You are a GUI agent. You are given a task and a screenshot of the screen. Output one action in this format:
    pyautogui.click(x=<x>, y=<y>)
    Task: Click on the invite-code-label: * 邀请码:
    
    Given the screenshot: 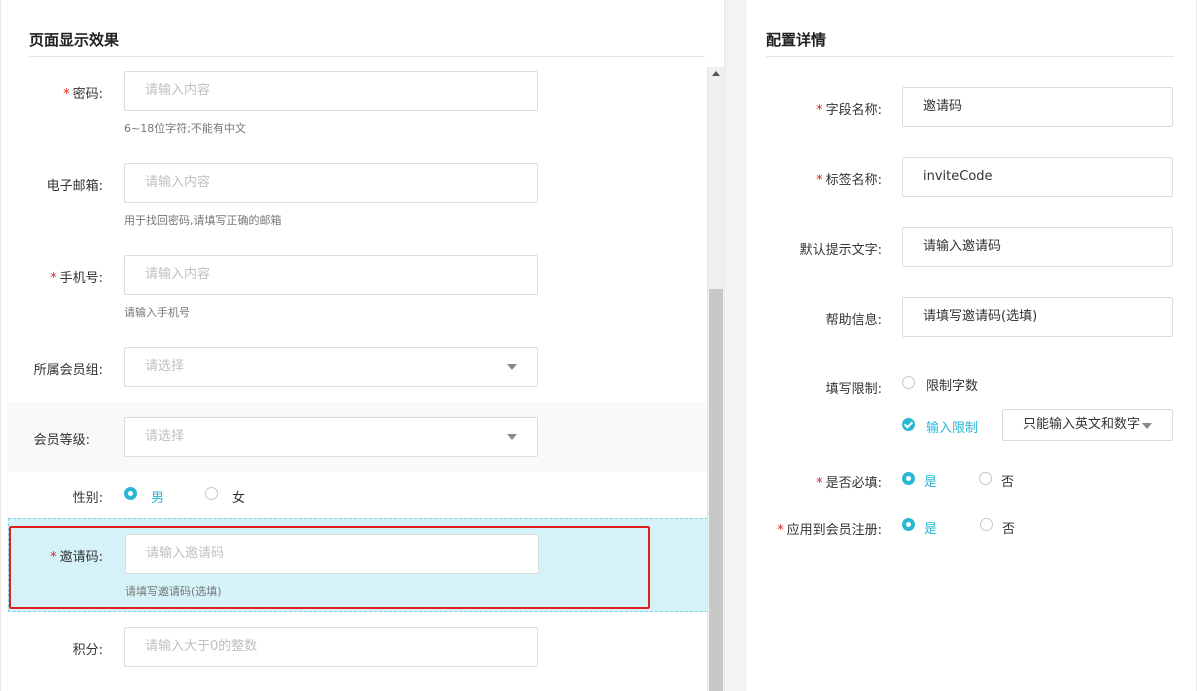 What is the action you would take?
    pyautogui.click(x=76, y=557)
    